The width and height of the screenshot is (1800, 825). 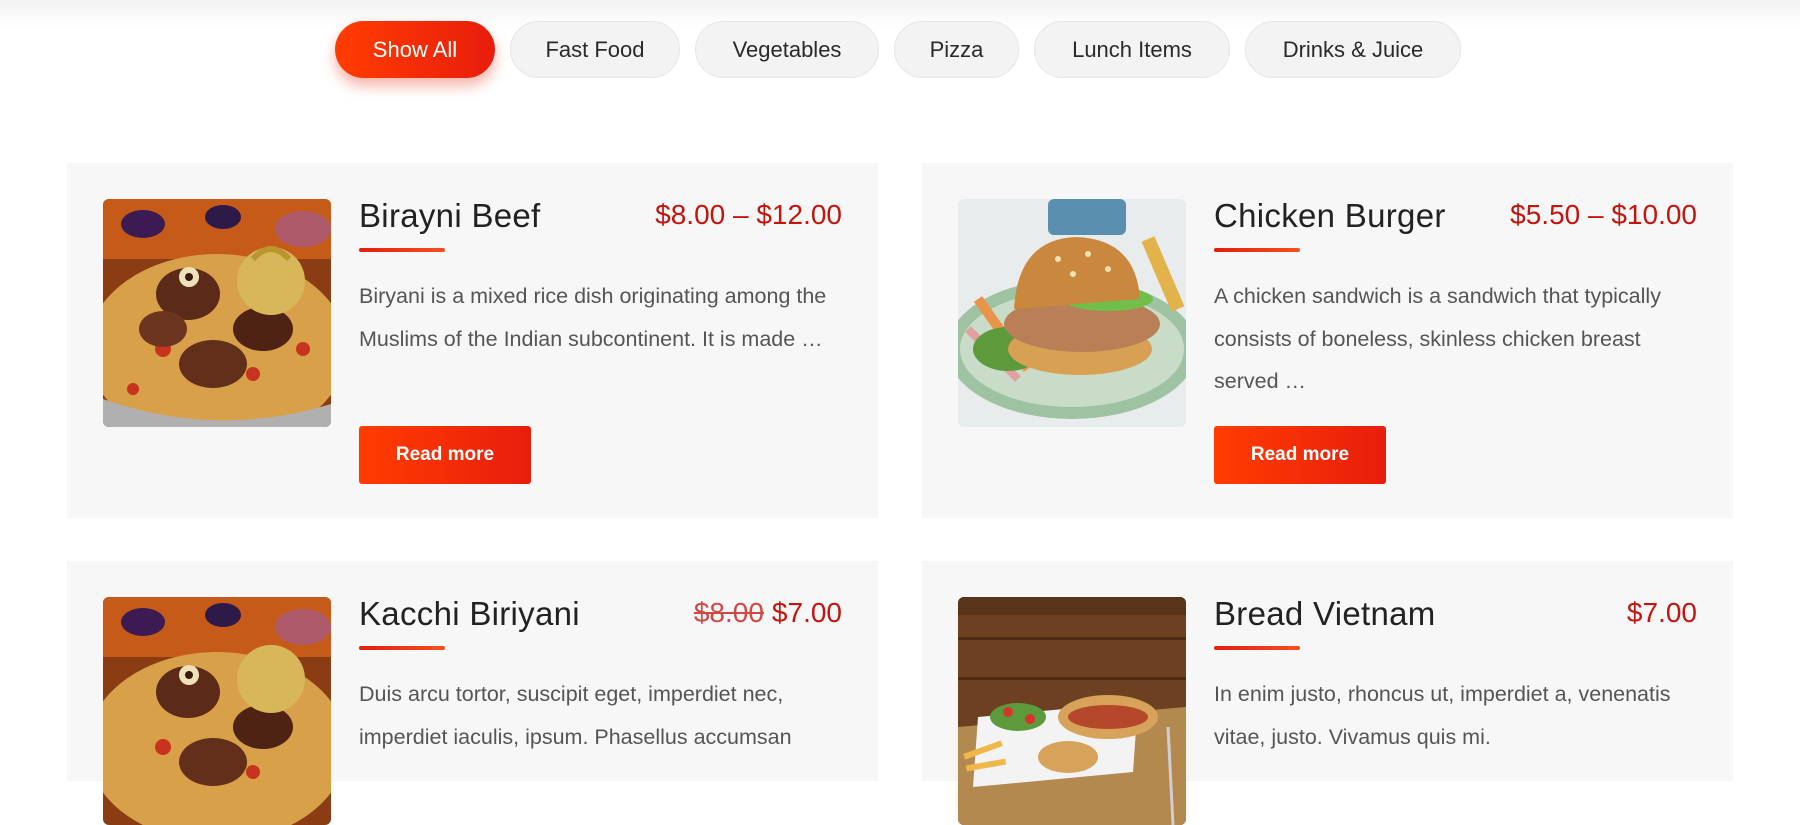 I want to click on filter-fast-food: Fast Food, so click(x=595, y=49).